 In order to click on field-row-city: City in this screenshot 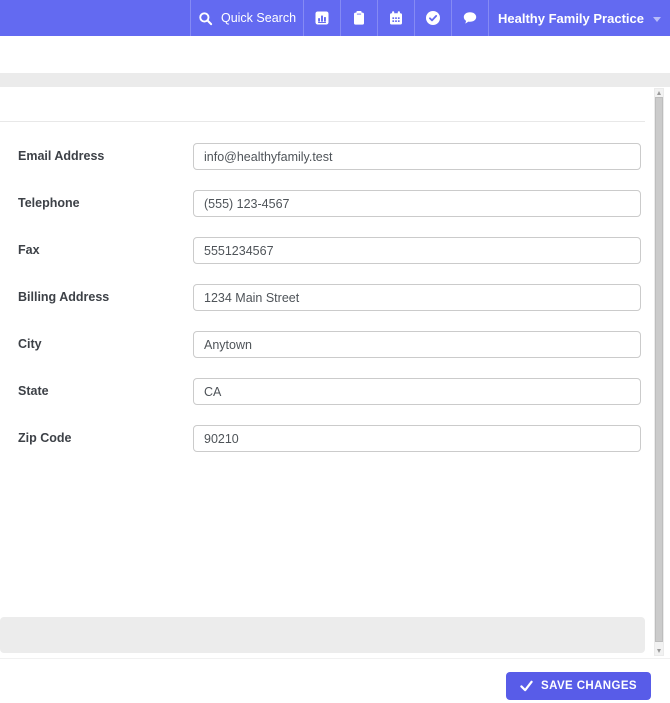, I will do `click(322, 344)`.